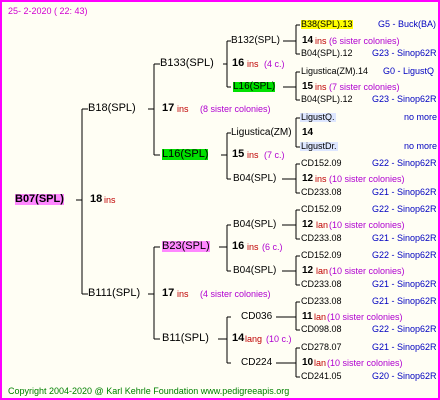  I want to click on gen3-7-ins: lan, so click(320, 317).